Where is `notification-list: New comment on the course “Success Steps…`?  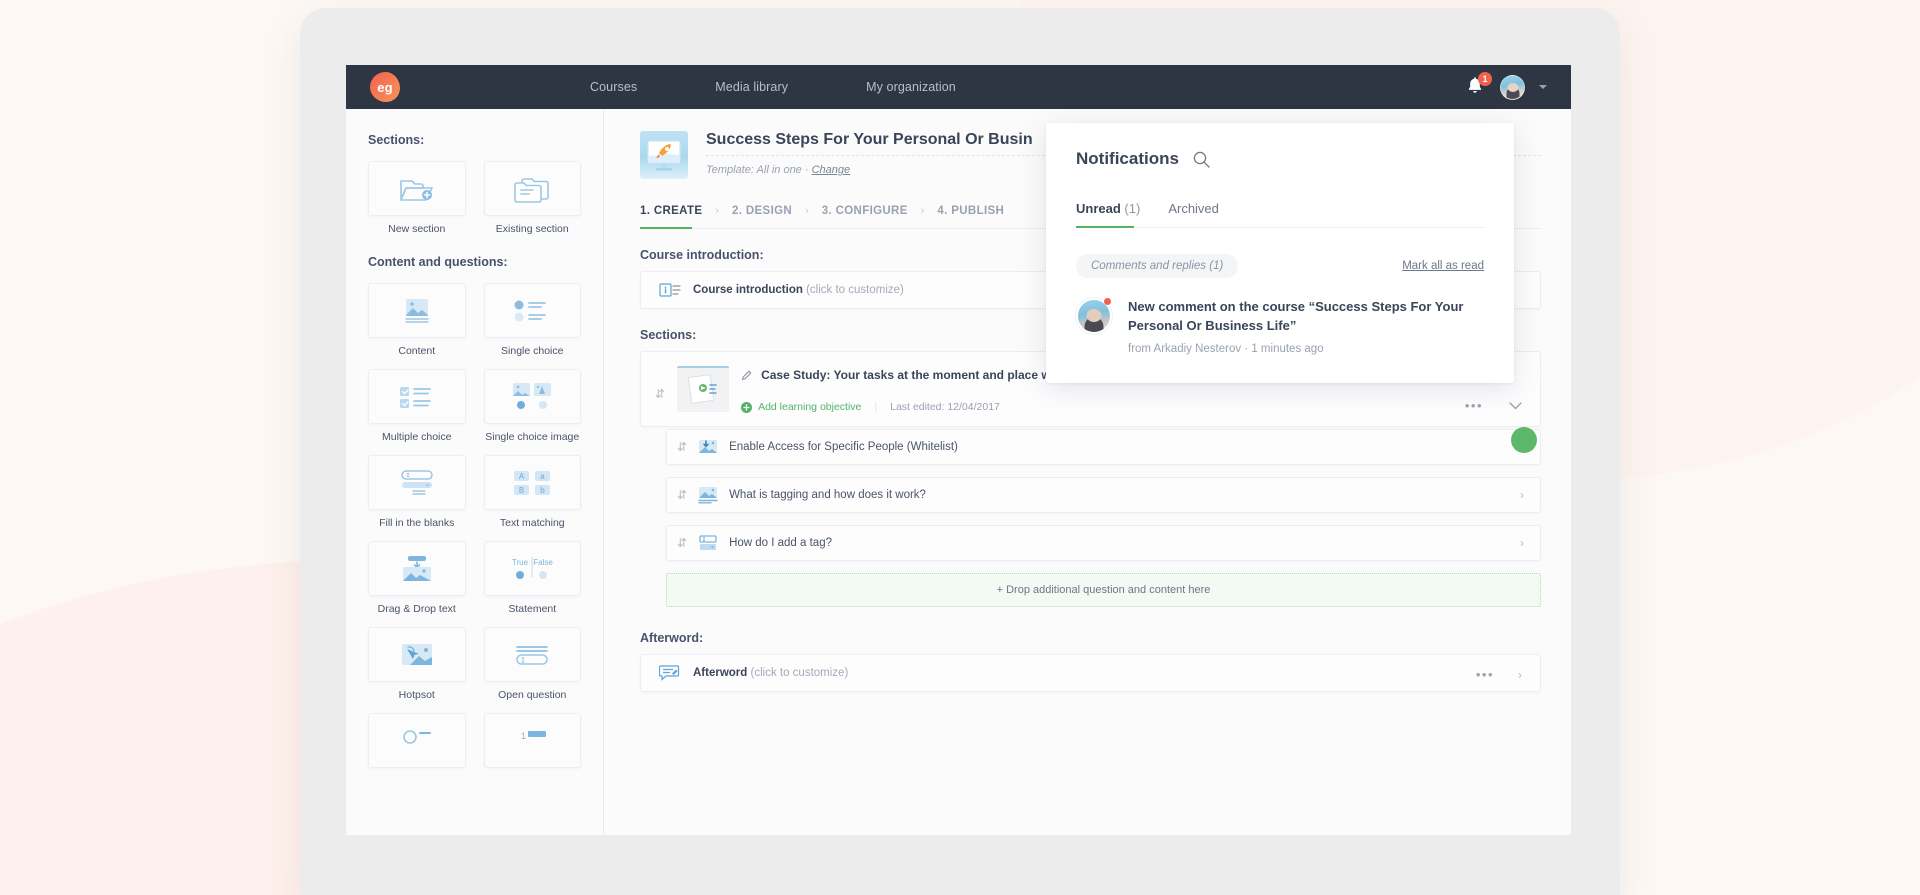 notification-list: New comment on the course “Success Steps… is located at coordinates (1280, 326).